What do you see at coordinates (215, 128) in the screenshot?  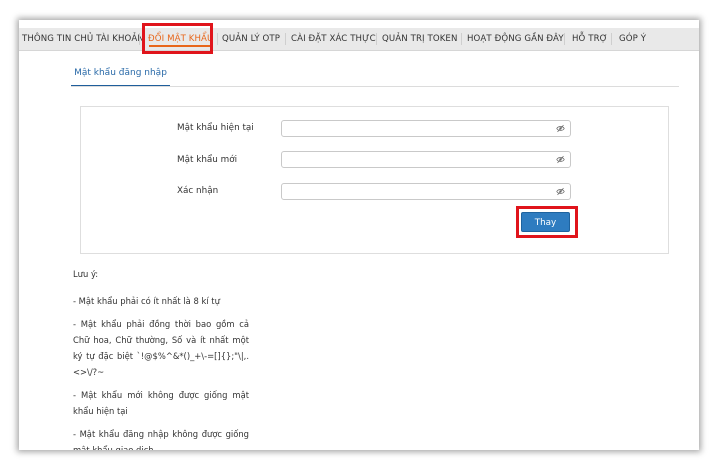 I see `current-password-label: Mật khẩu hiện tại` at bounding box center [215, 128].